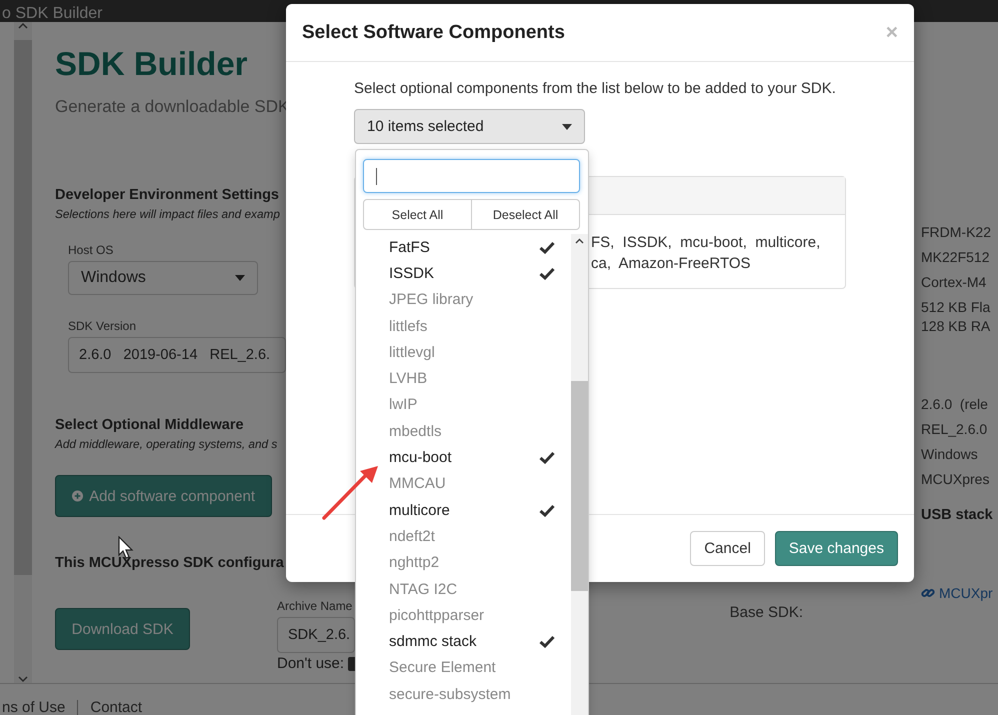 The width and height of the screenshot is (998, 715). What do you see at coordinates (595, 88) in the screenshot?
I see `modal-intro: Select optional components from the list below to be added to your SDK.` at bounding box center [595, 88].